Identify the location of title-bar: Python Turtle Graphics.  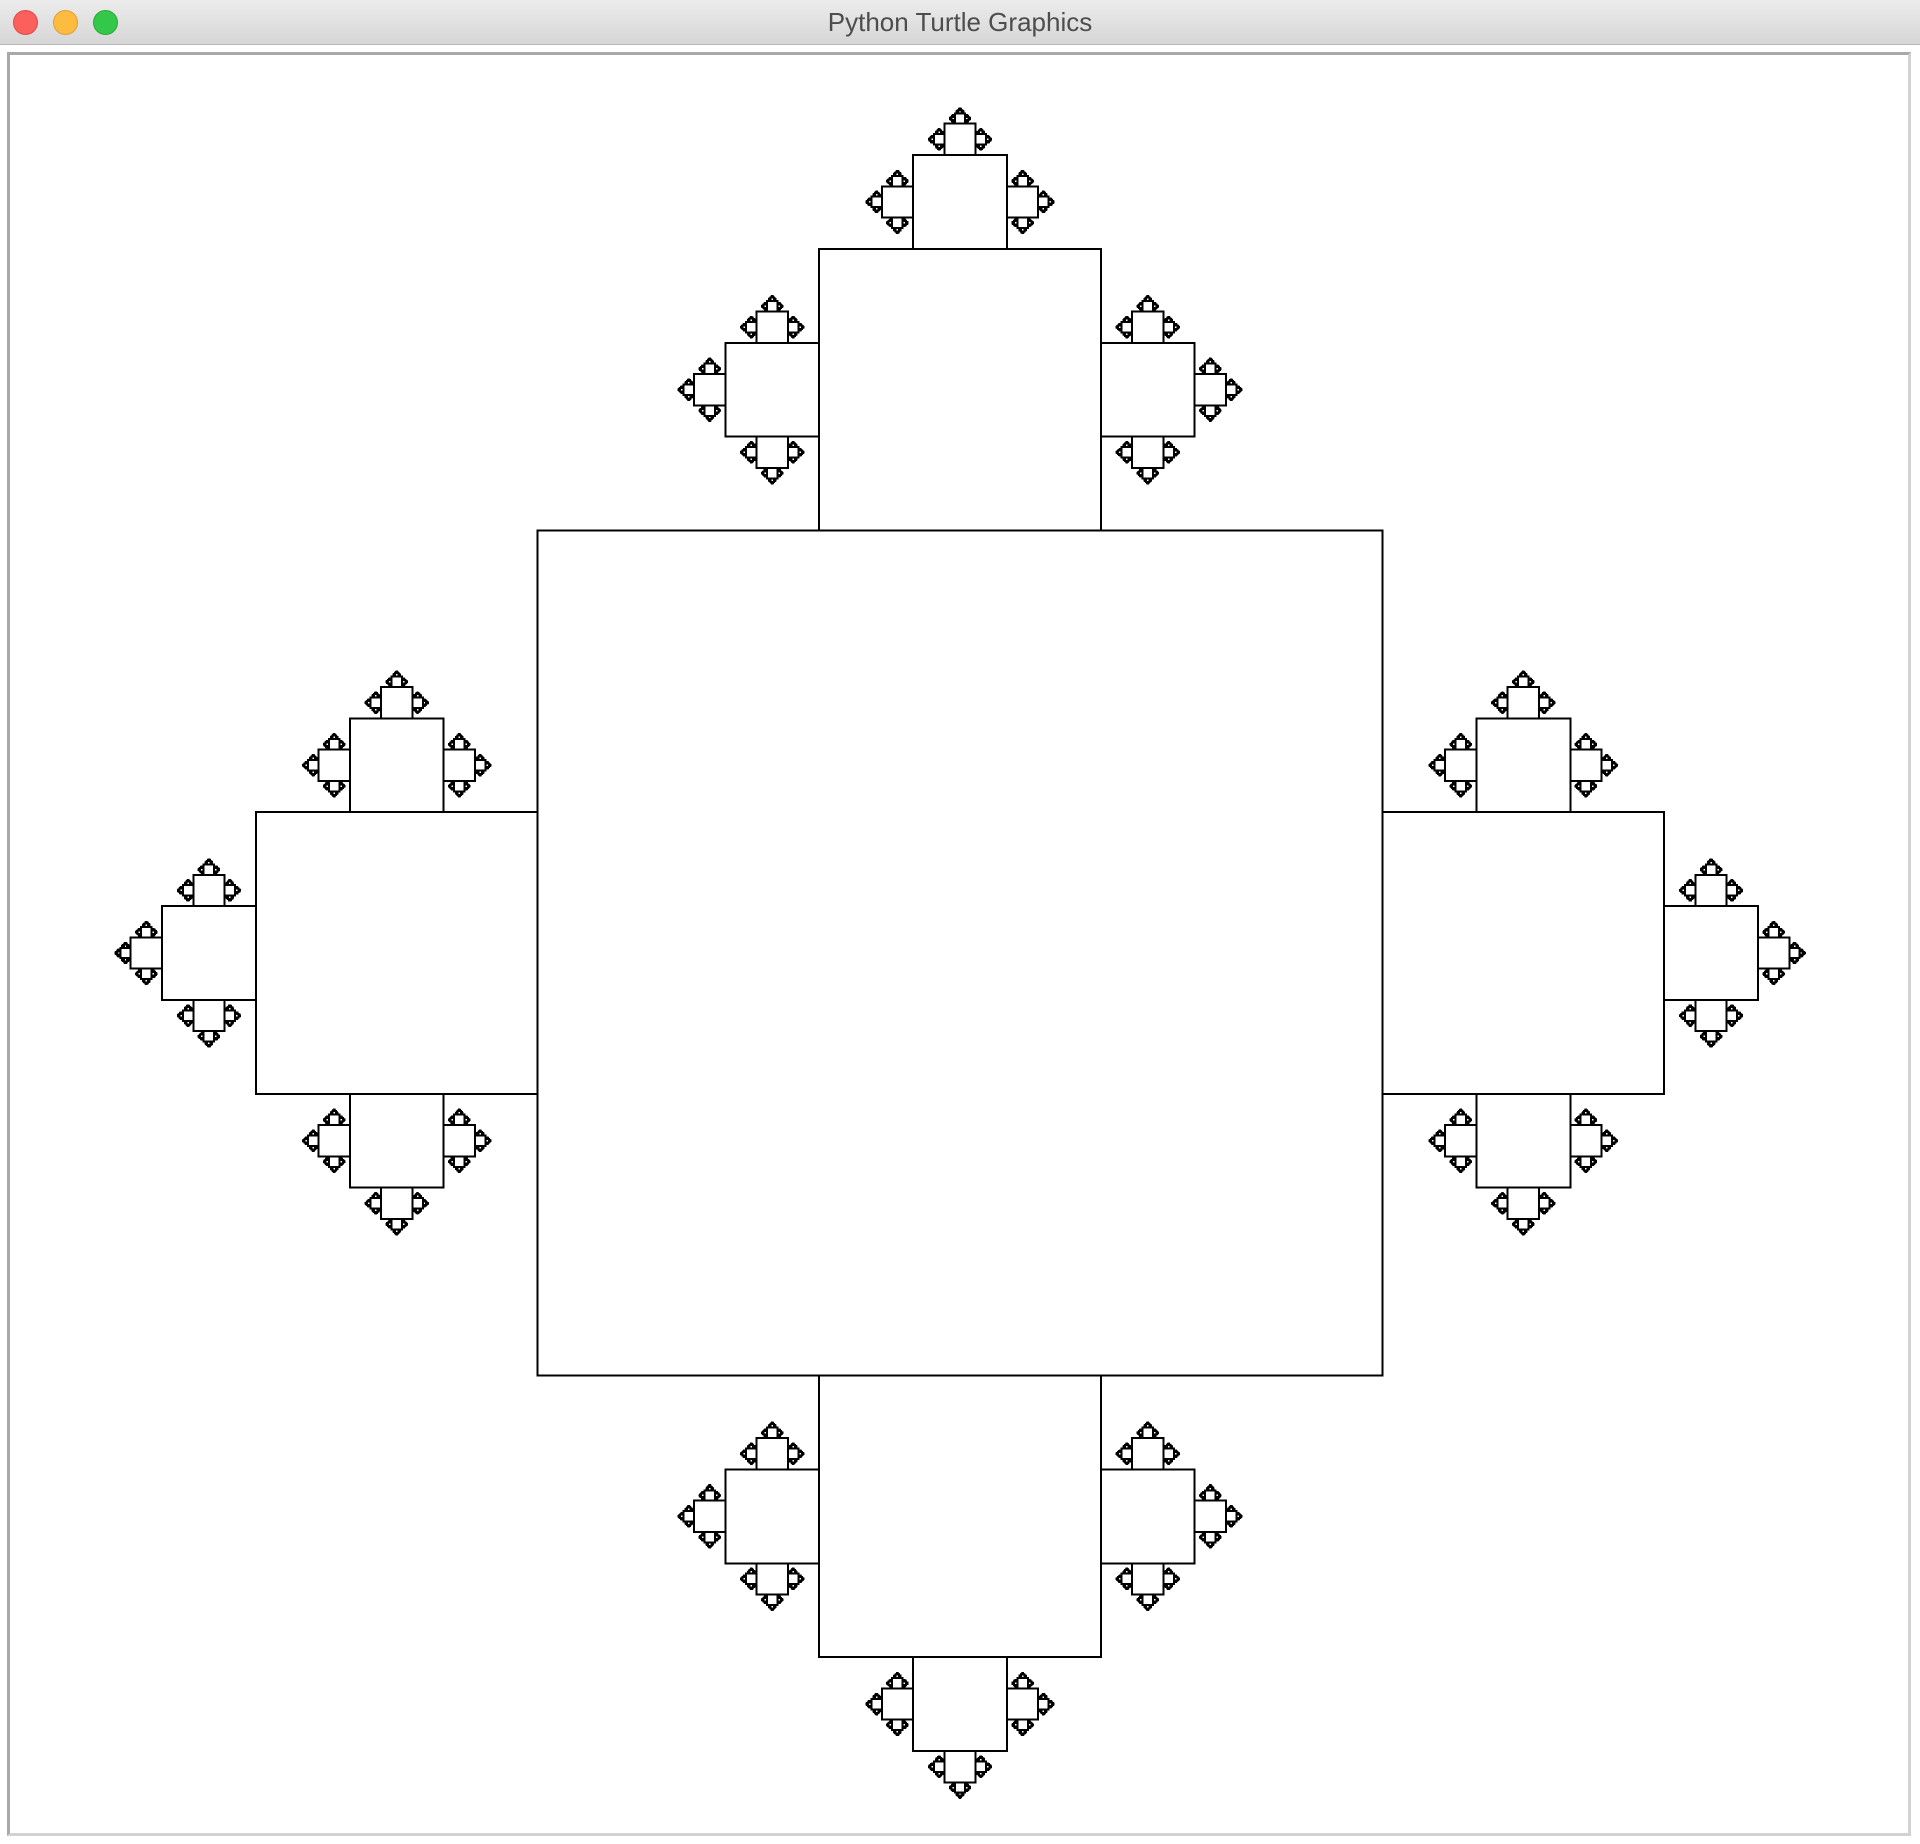
(960, 22).